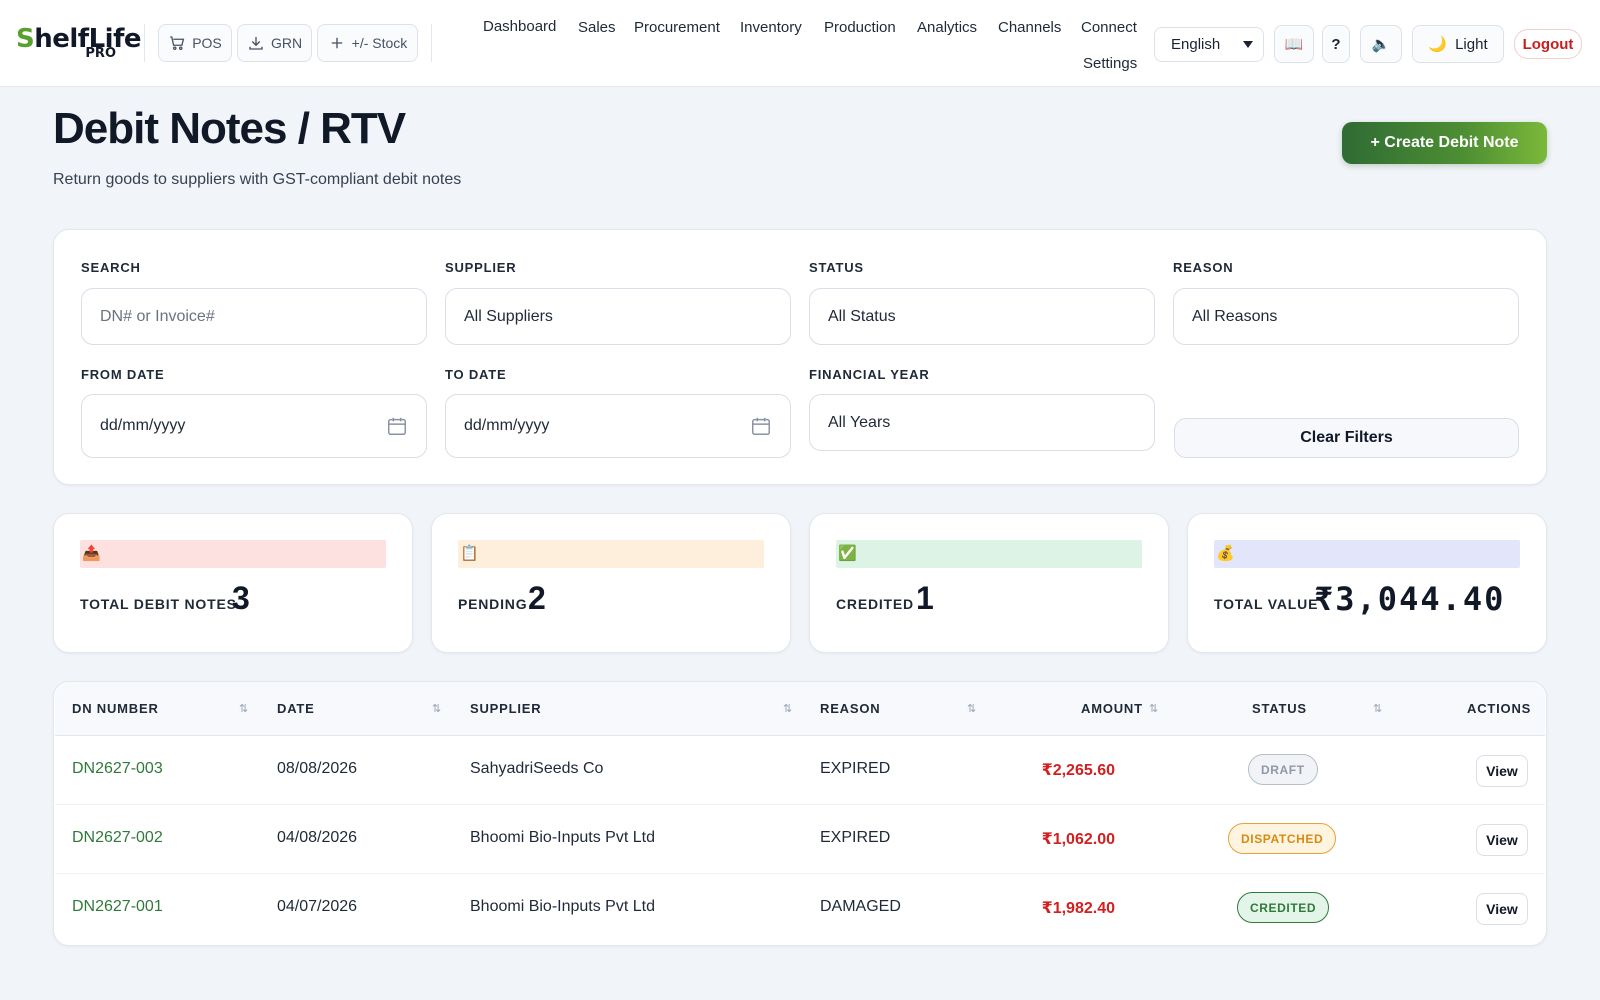 This screenshot has width=1600, height=1000. What do you see at coordinates (859, 422) in the screenshot?
I see `financial-year-value: All Years` at bounding box center [859, 422].